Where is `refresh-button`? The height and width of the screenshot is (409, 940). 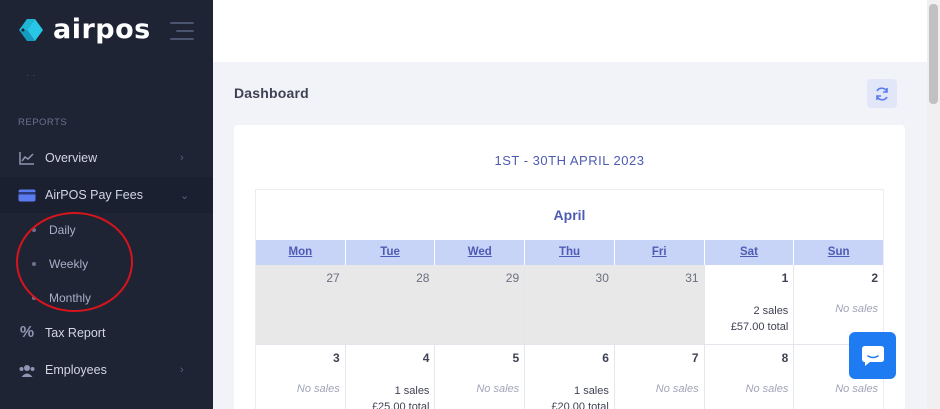 refresh-button is located at coordinates (882, 93).